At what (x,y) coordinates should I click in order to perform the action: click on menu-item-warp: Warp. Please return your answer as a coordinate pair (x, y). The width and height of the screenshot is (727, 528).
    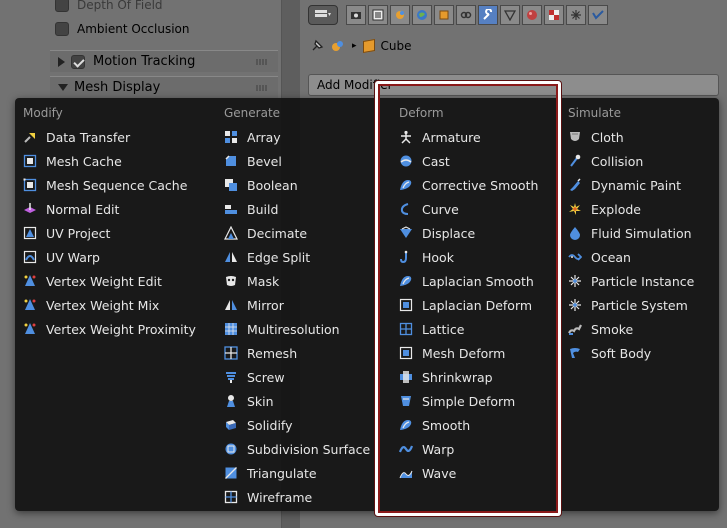
    Looking at the image, I should click on (426, 449).